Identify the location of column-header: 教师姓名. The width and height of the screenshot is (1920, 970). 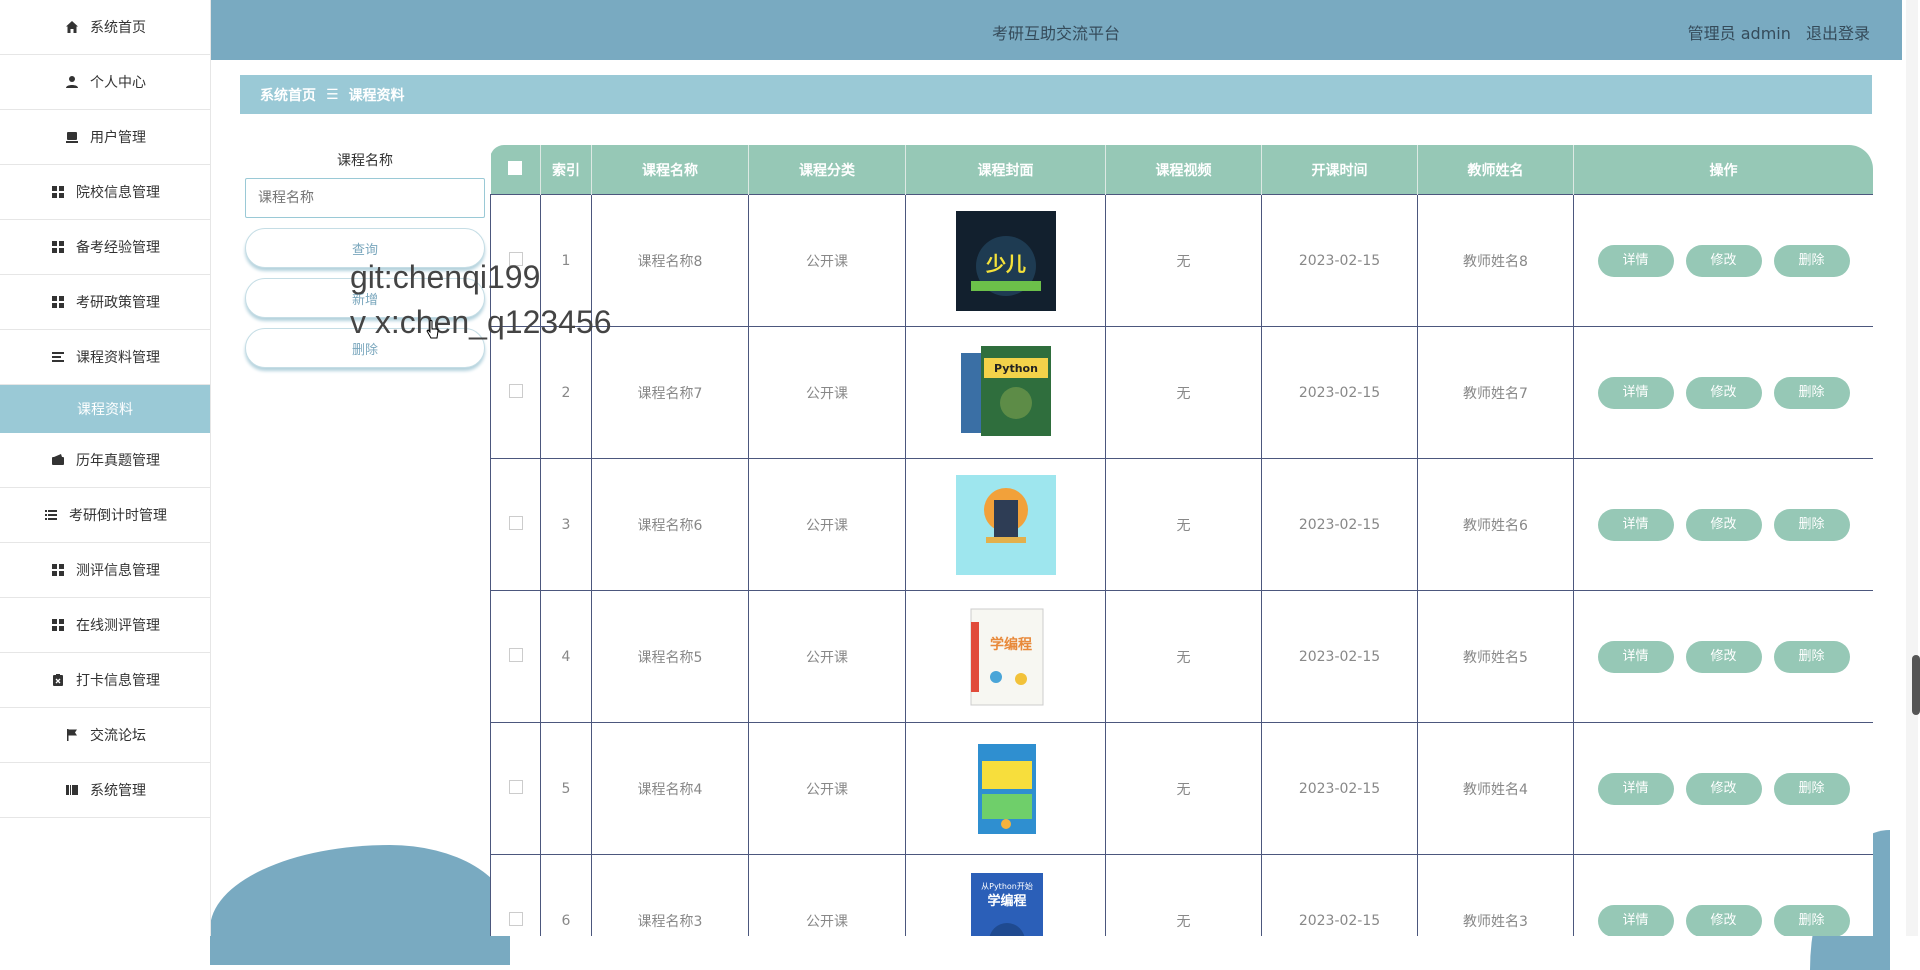
(1495, 170).